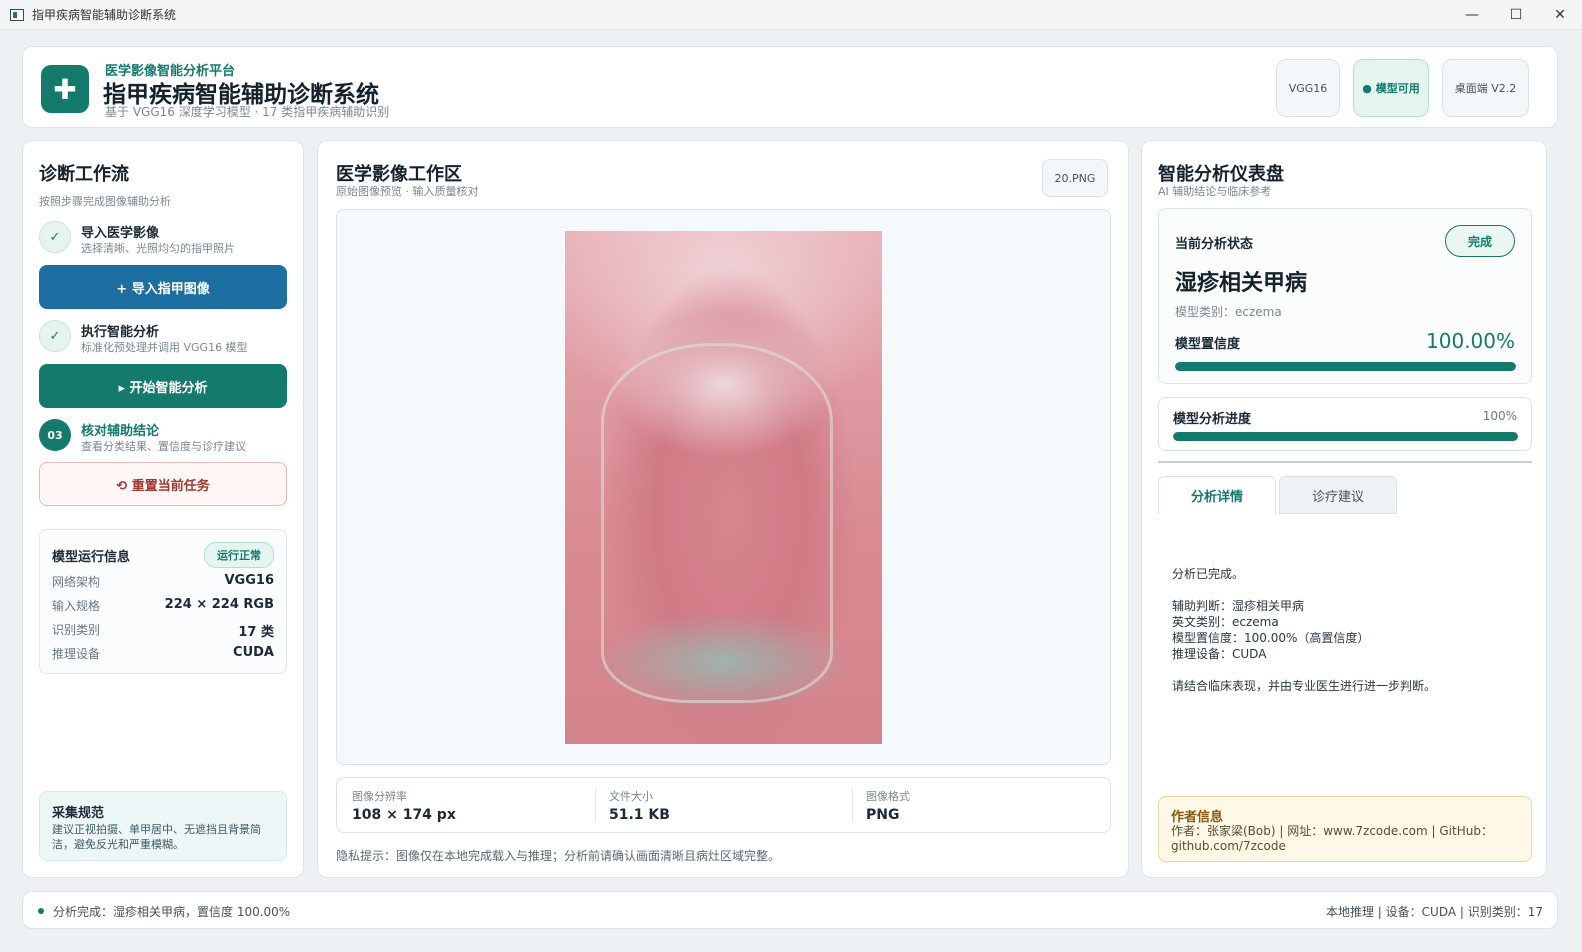 The width and height of the screenshot is (1582, 952). I want to click on meta-resolution: 图像分辨率 108 × 174 px, so click(404, 805).